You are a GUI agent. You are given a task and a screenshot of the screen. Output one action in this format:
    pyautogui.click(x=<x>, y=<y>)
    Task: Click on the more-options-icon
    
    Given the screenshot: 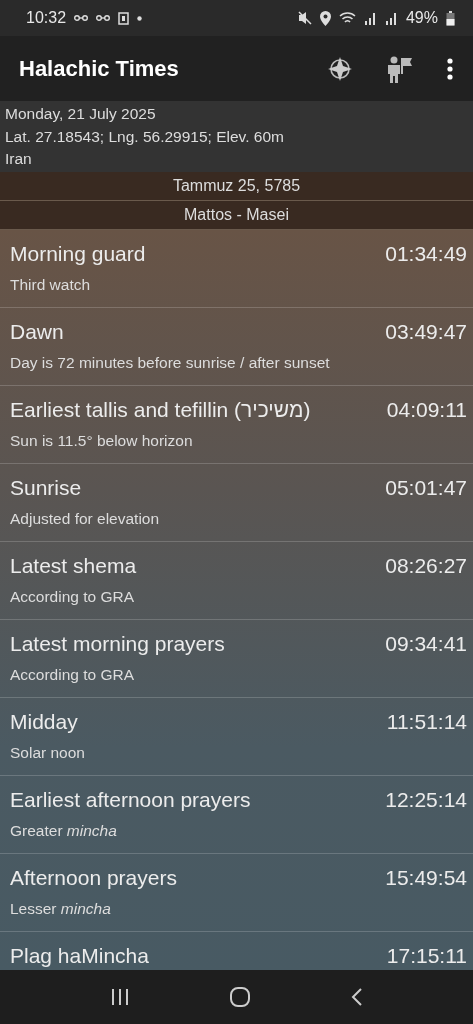 What is the action you would take?
    pyautogui.click(x=450, y=68)
    